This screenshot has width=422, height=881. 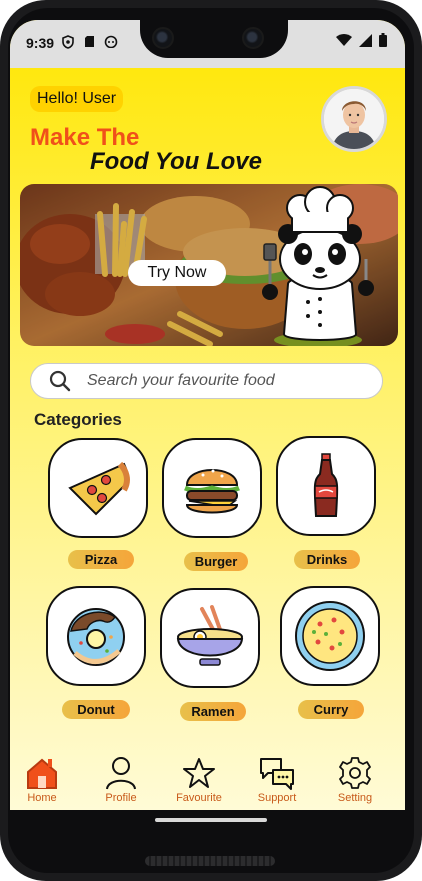 I want to click on nav-home: Home, so click(x=43, y=780).